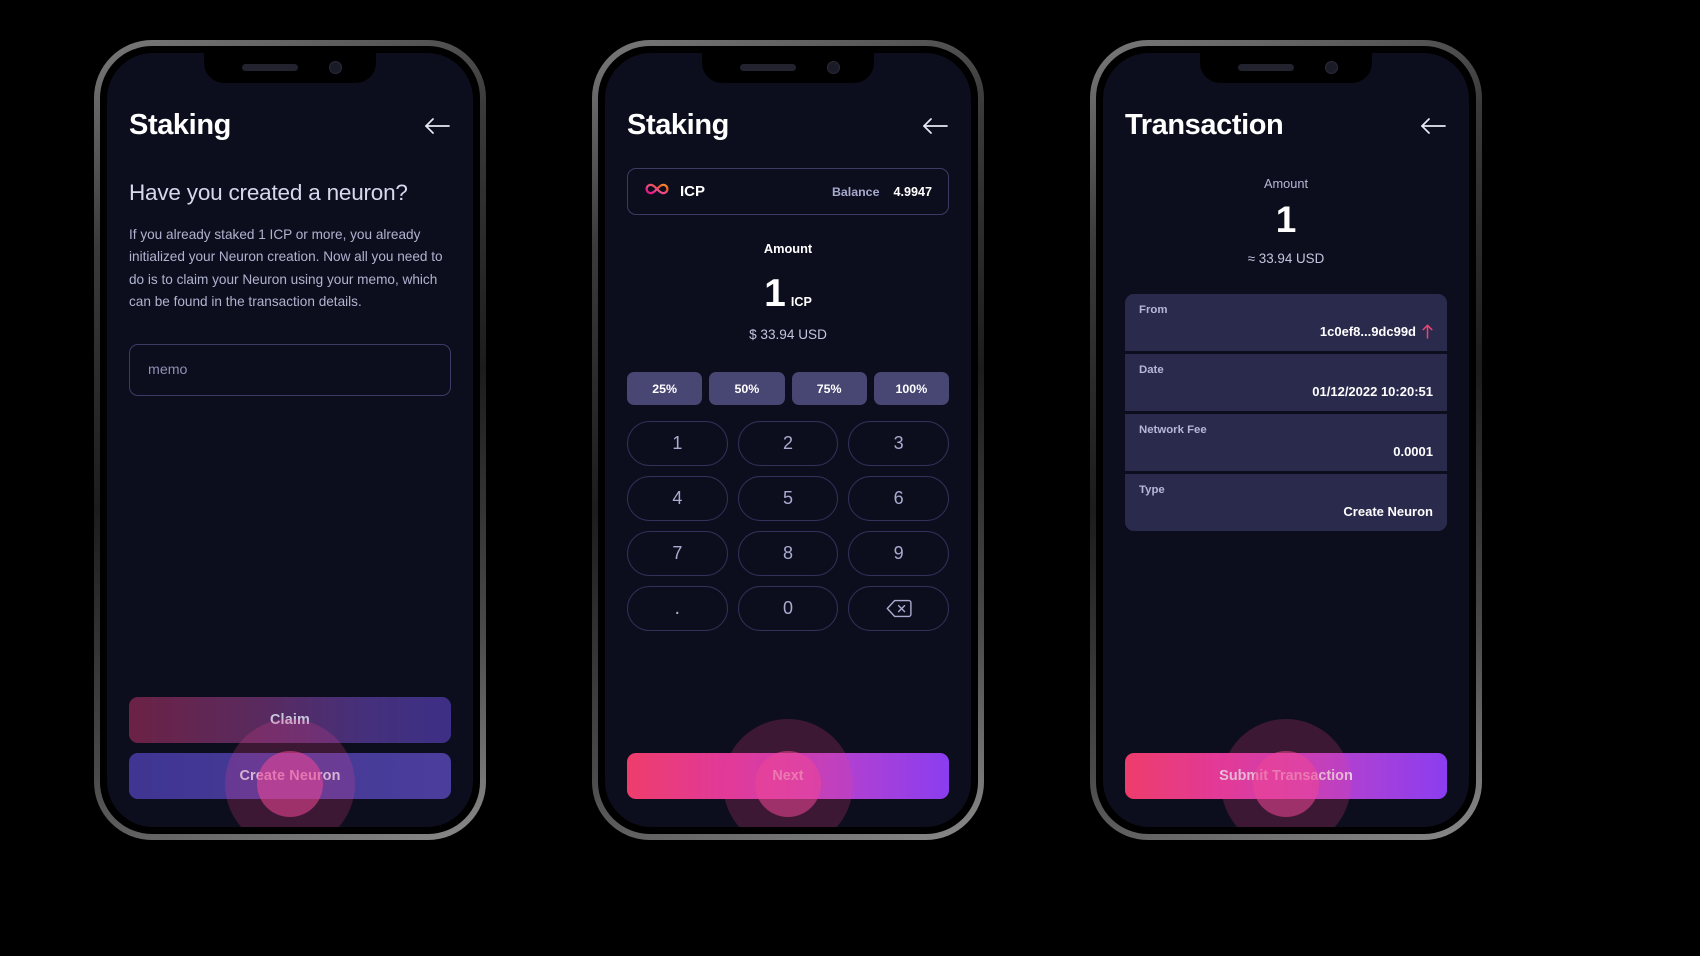  I want to click on numeric-keypad: 1 2 3 4 5 6 7 8 9 . 0, so click(788, 526).